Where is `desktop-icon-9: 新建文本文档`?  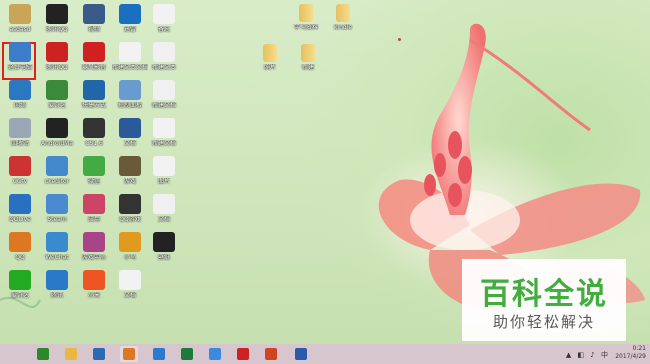 desktop-icon-9: 新建文本文档 is located at coordinates (130, 56).